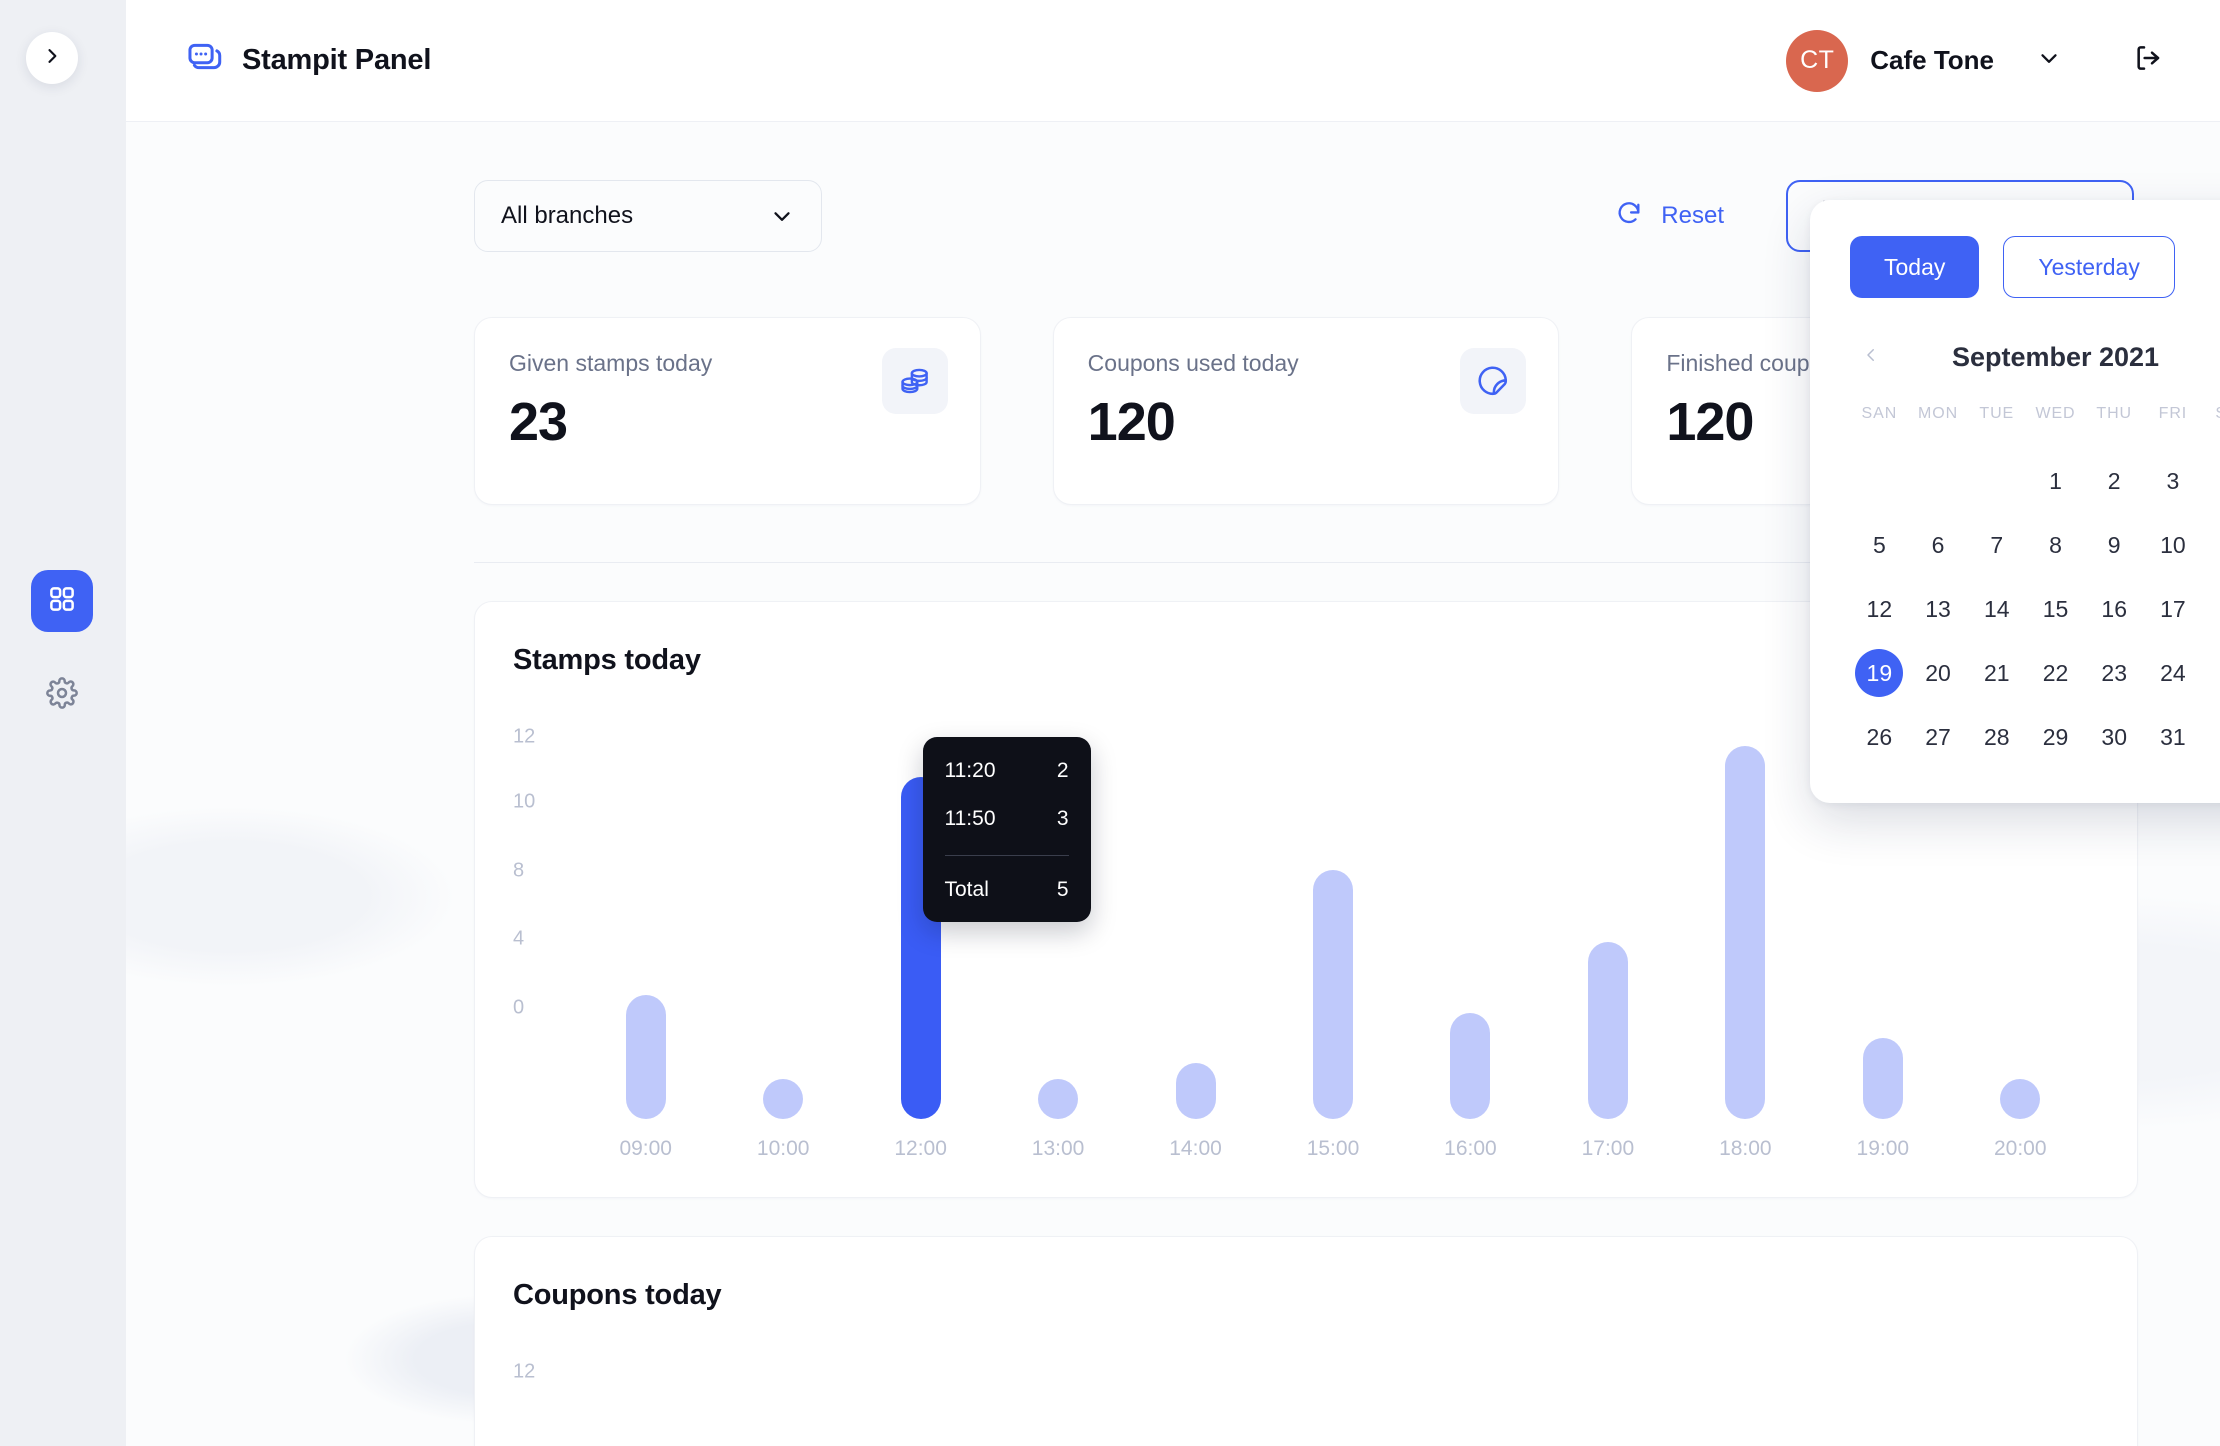  What do you see at coordinates (611, 363) in the screenshot?
I see `stat-card-label: Given stamps today` at bounding box center [611, 363].